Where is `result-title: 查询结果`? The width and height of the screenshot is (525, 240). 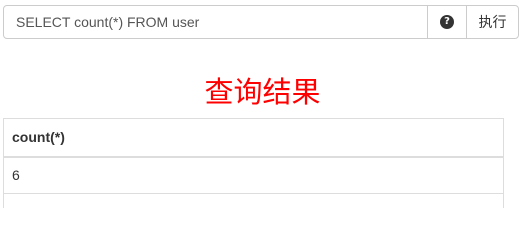
result-title: 查询结果 is located at coordinates (262, 92).